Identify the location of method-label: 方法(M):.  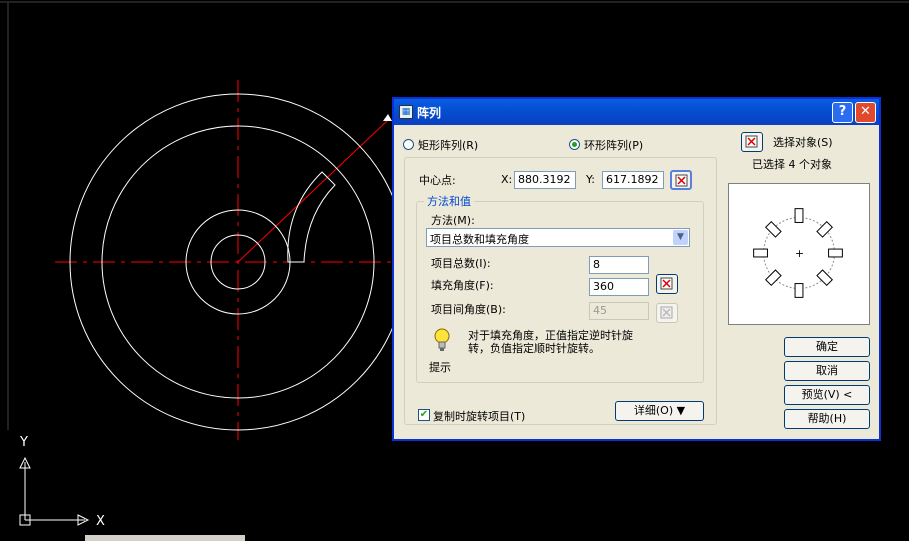
(453, 220).